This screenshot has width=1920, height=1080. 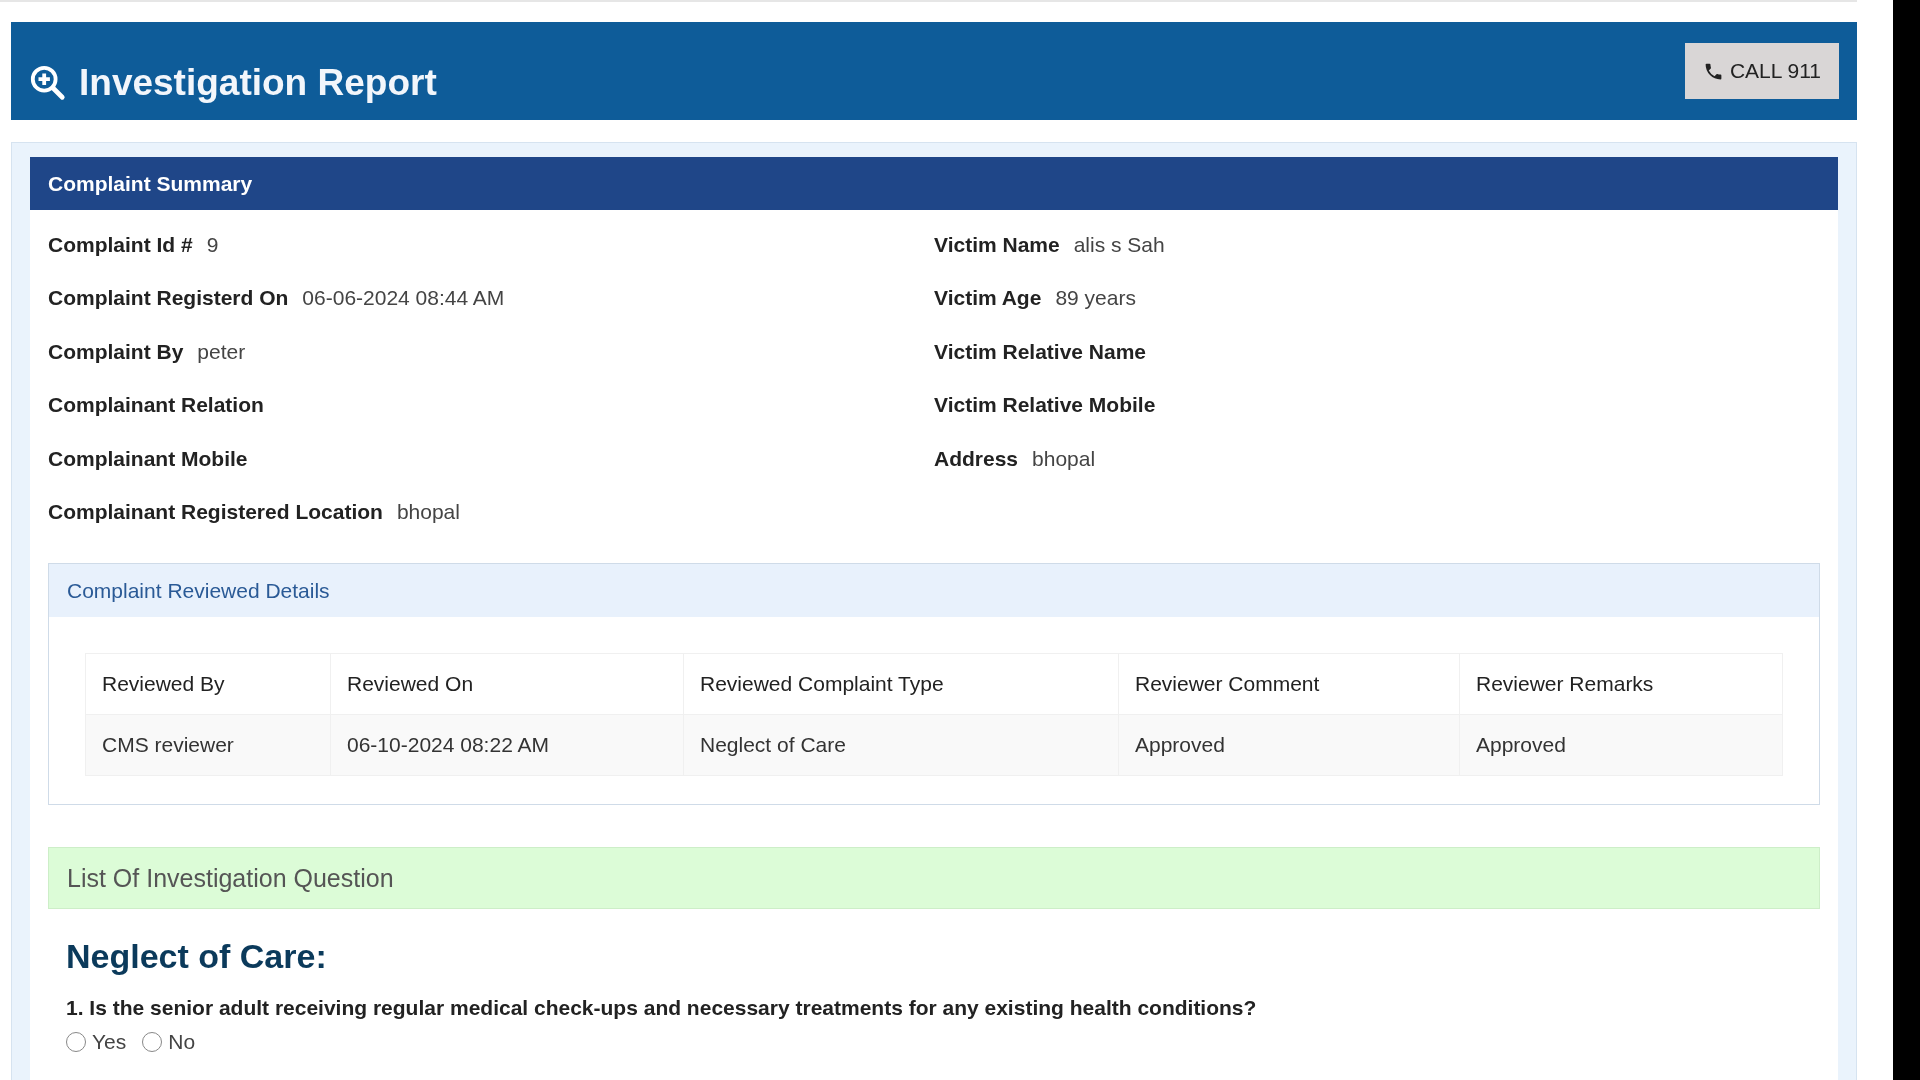 What do you see at coordinates (156, 405) in the screenshot?
I see `field-label: Complainant Relation` at bounding box center [156, 405].